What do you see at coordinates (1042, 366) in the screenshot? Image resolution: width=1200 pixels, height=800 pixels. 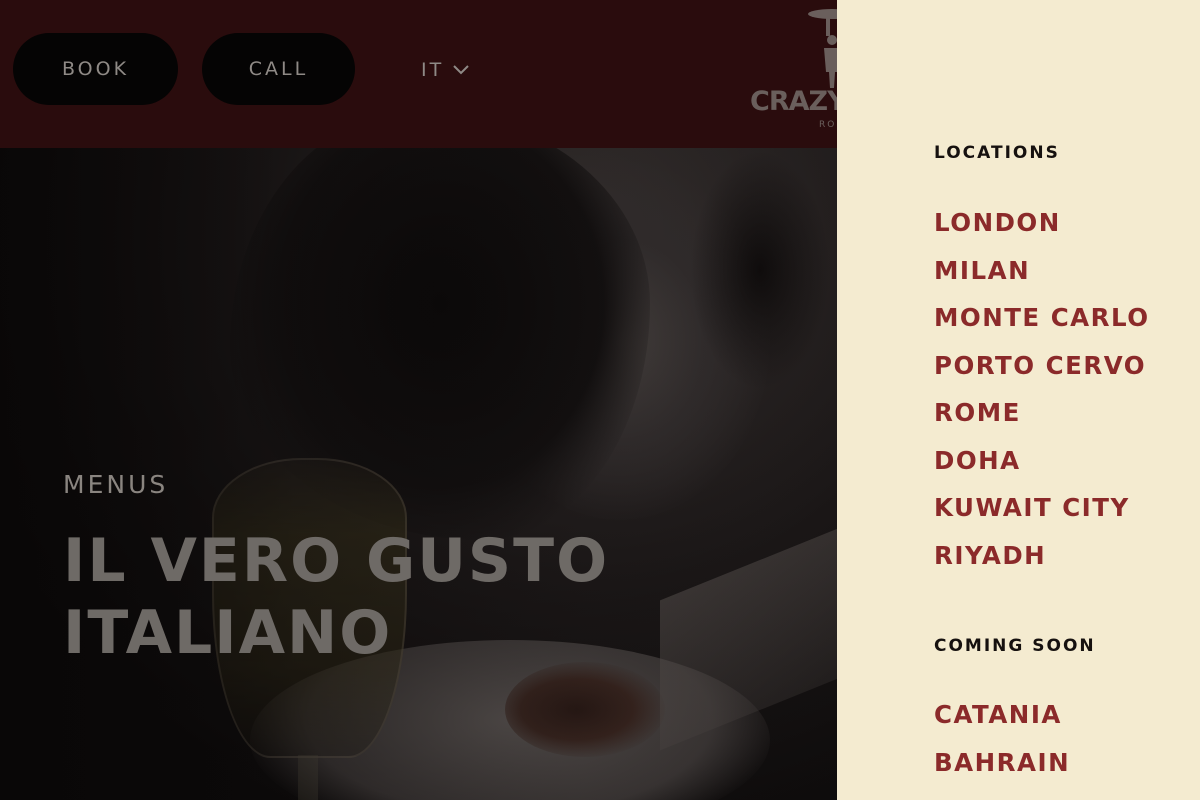 I see `location-link-porto-cervo: PORTO CERVO` at bounding box center [1042, 366].